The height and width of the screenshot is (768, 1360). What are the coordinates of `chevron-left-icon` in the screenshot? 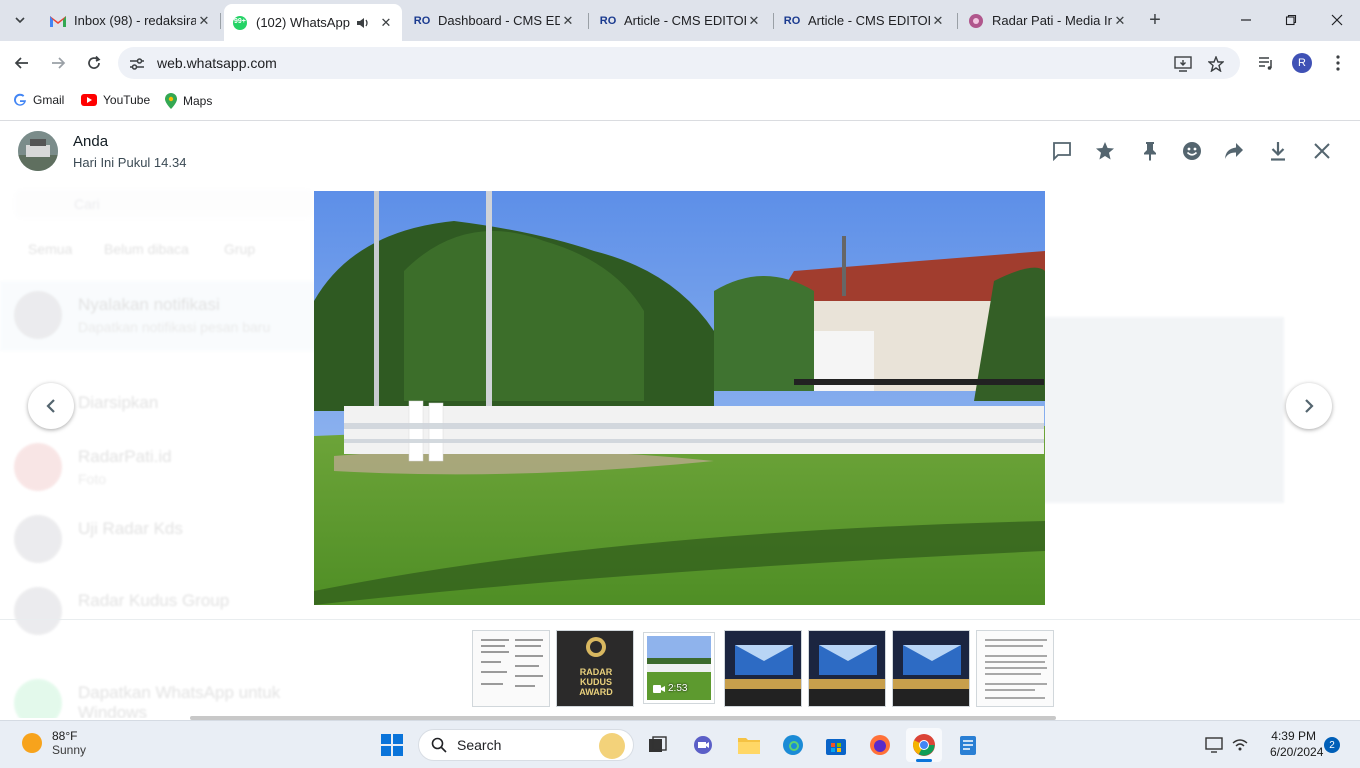 It's located at (50, 406).